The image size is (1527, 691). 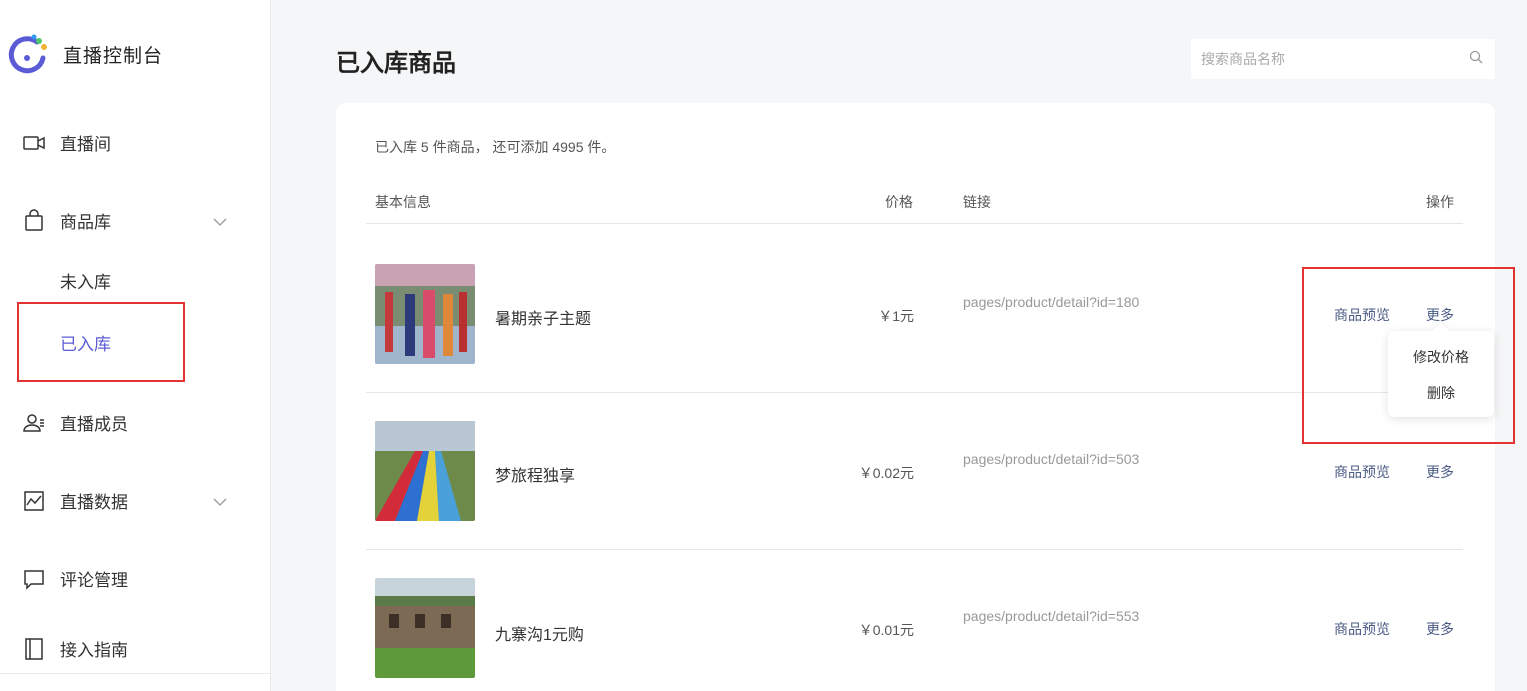 What do you see at coordinates (34, 220) in the screenshot?
I see `shopping-bag-icon` at bounding box center [34, 220].